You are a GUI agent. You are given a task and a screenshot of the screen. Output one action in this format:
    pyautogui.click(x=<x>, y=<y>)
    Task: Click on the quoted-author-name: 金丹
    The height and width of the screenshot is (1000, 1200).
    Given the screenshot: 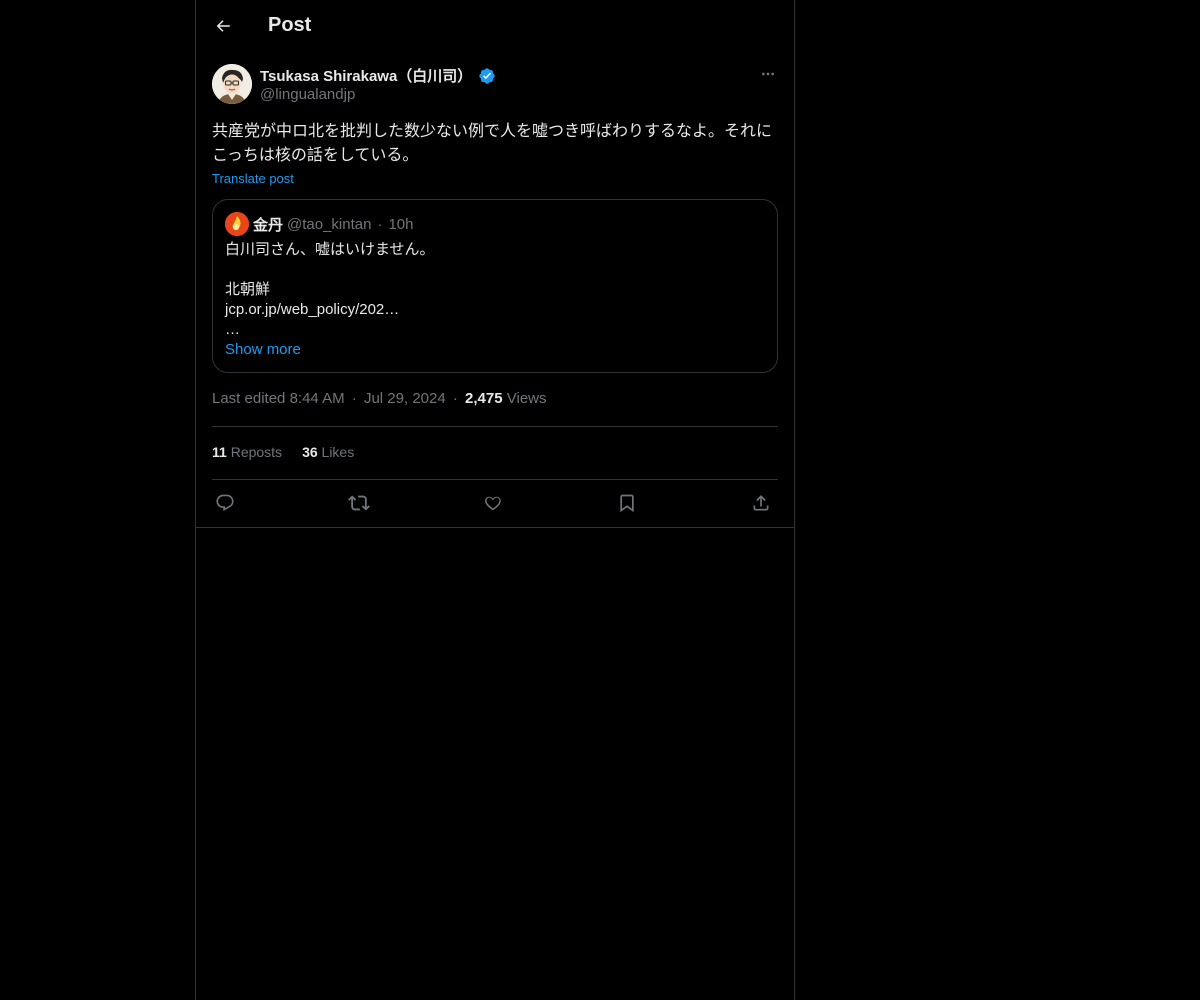 What is the action you would take?
    pyautogui.click(x=268, y=225)
    